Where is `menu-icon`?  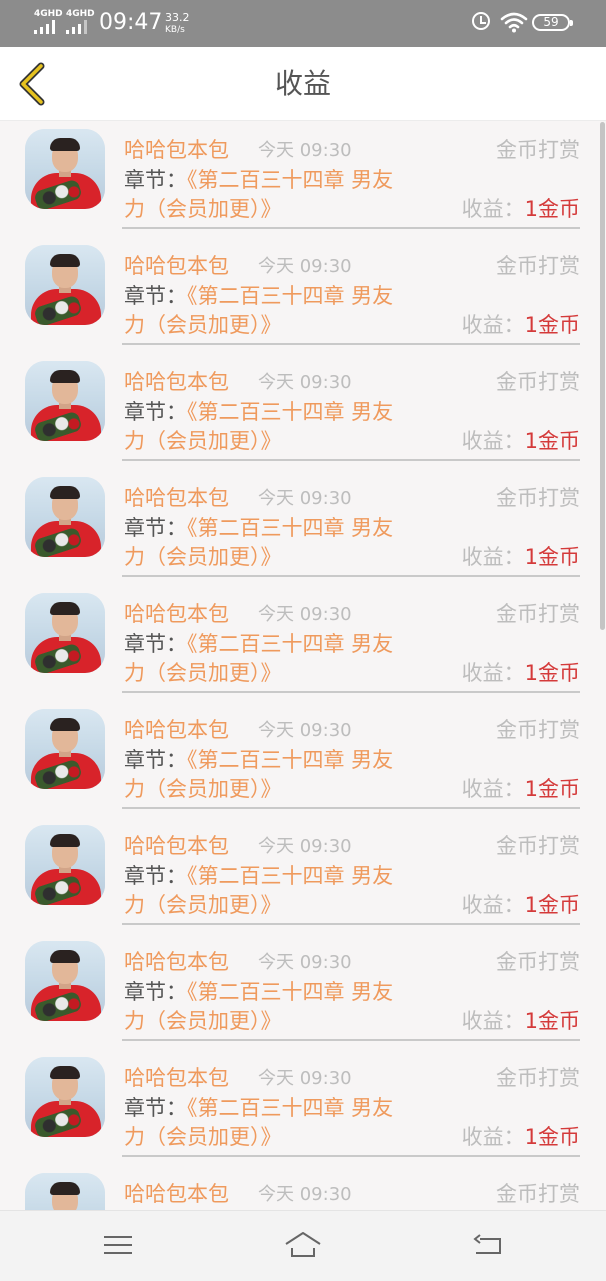
menu-icon is located at coordinates (118, 1245).